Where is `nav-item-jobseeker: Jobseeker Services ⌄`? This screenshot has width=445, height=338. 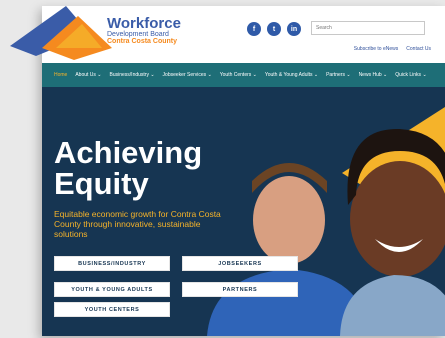
nav-item-jobseeker: Jobseeker Services ⌄ is located at coordinates (187, 75).